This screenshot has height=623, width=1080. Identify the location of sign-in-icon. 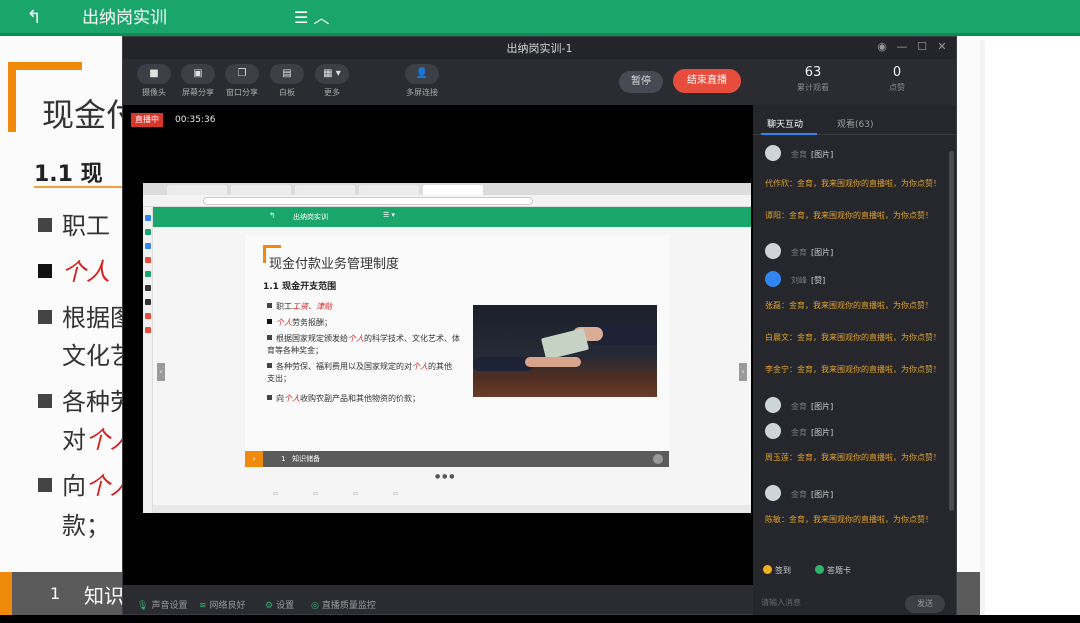
(767, 569).